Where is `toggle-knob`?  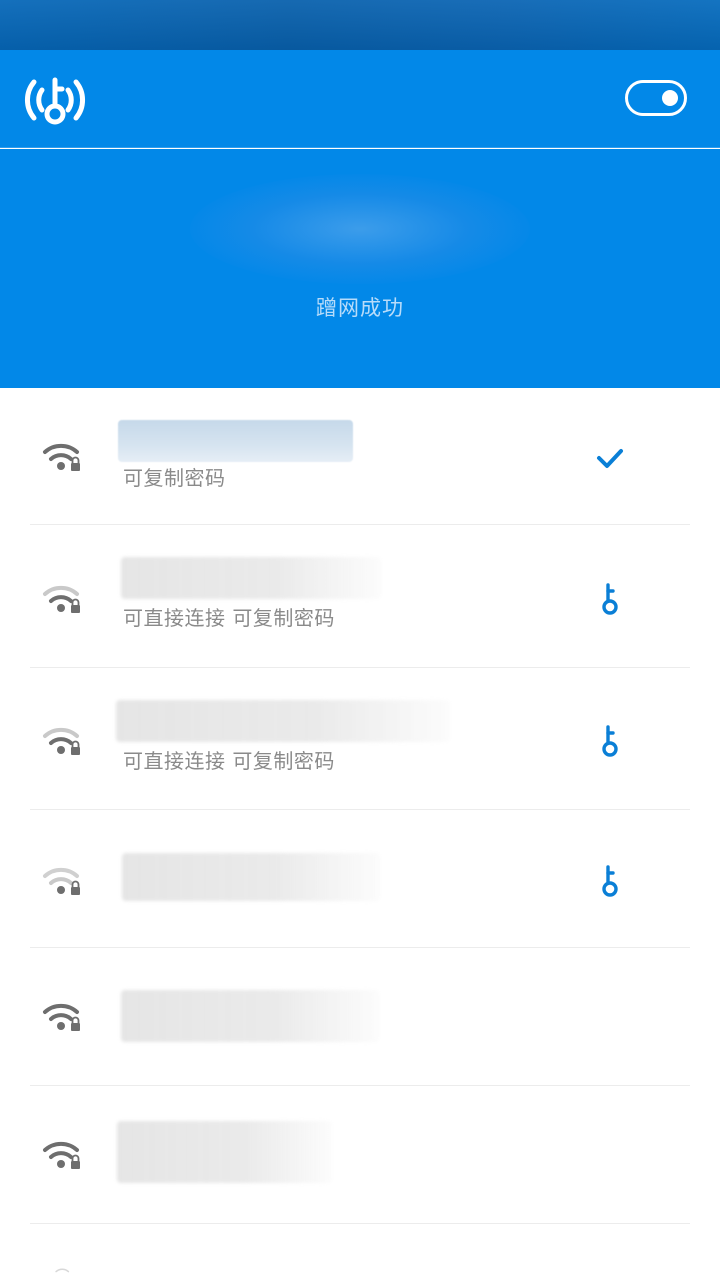 toggle-knob is located at coordinates (670, 98).